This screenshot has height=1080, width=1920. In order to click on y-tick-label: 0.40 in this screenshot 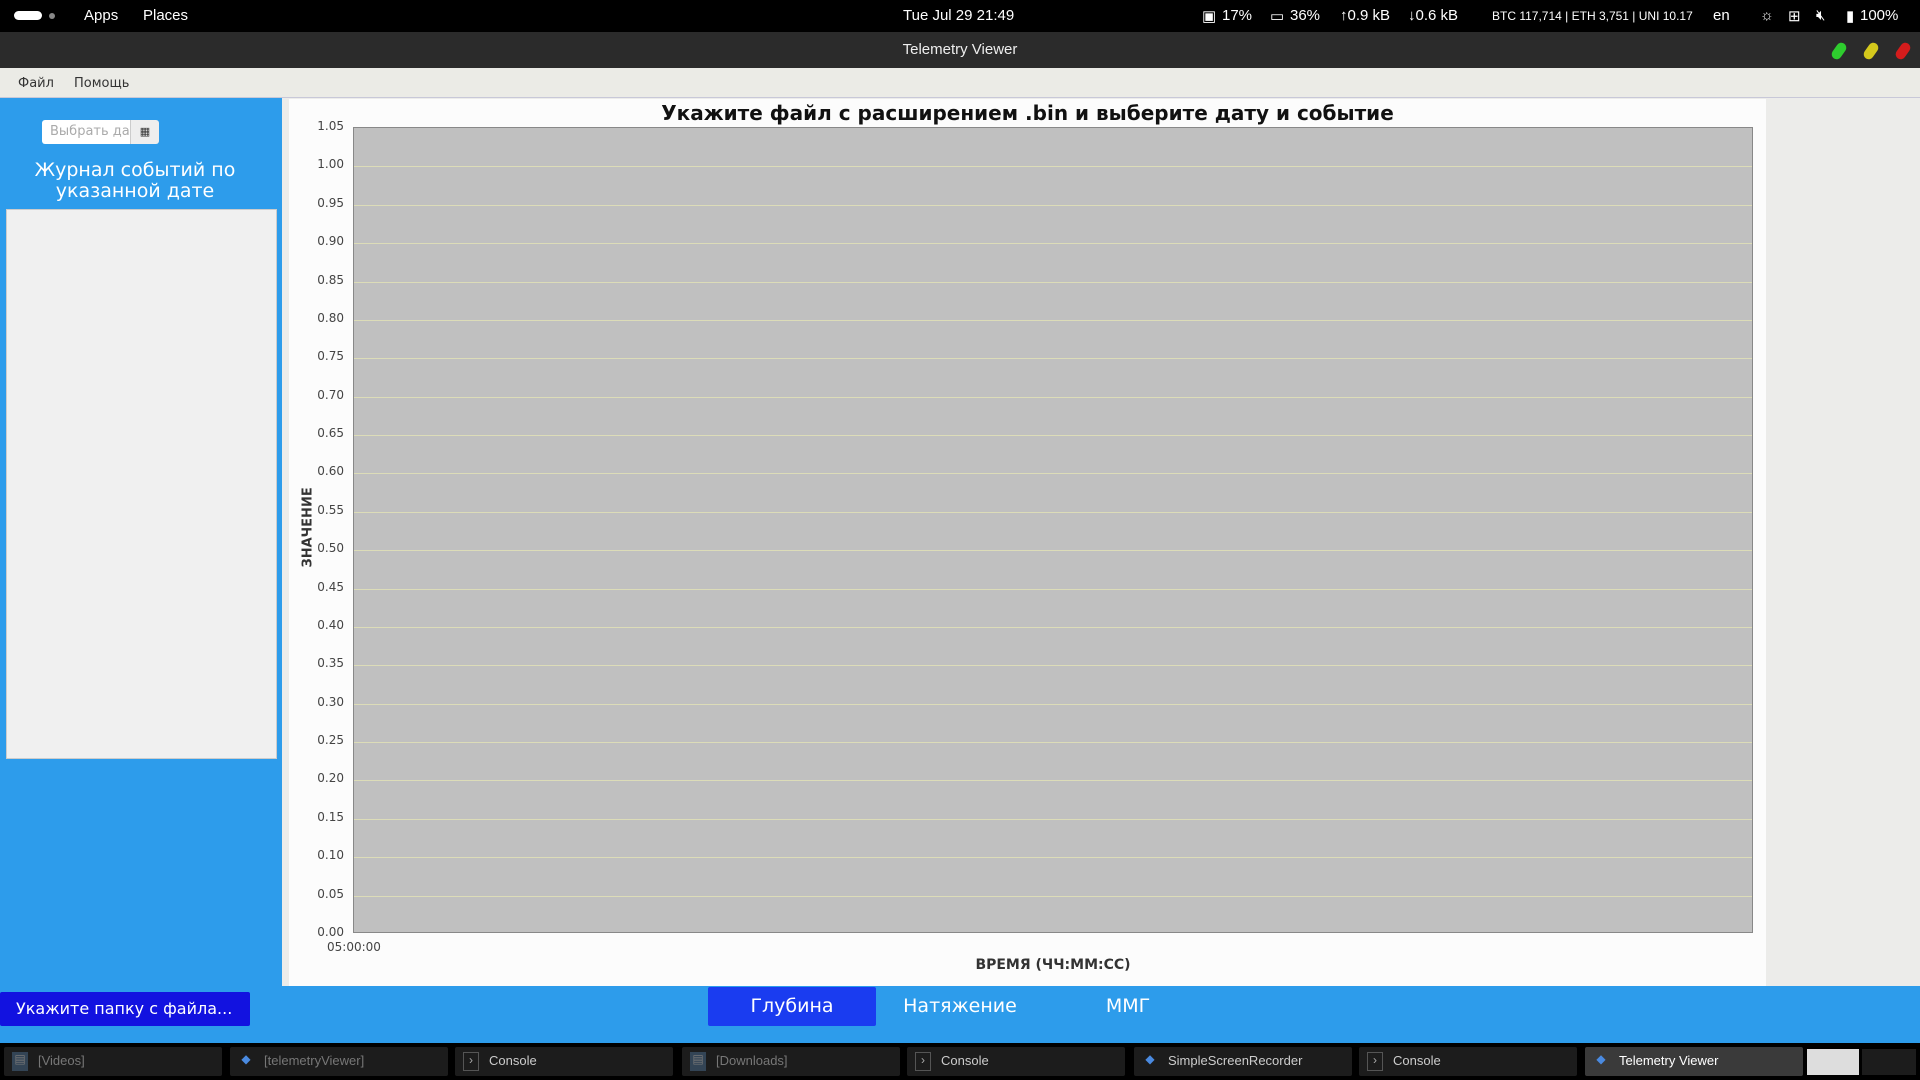, I will do `click(330, 624)`.